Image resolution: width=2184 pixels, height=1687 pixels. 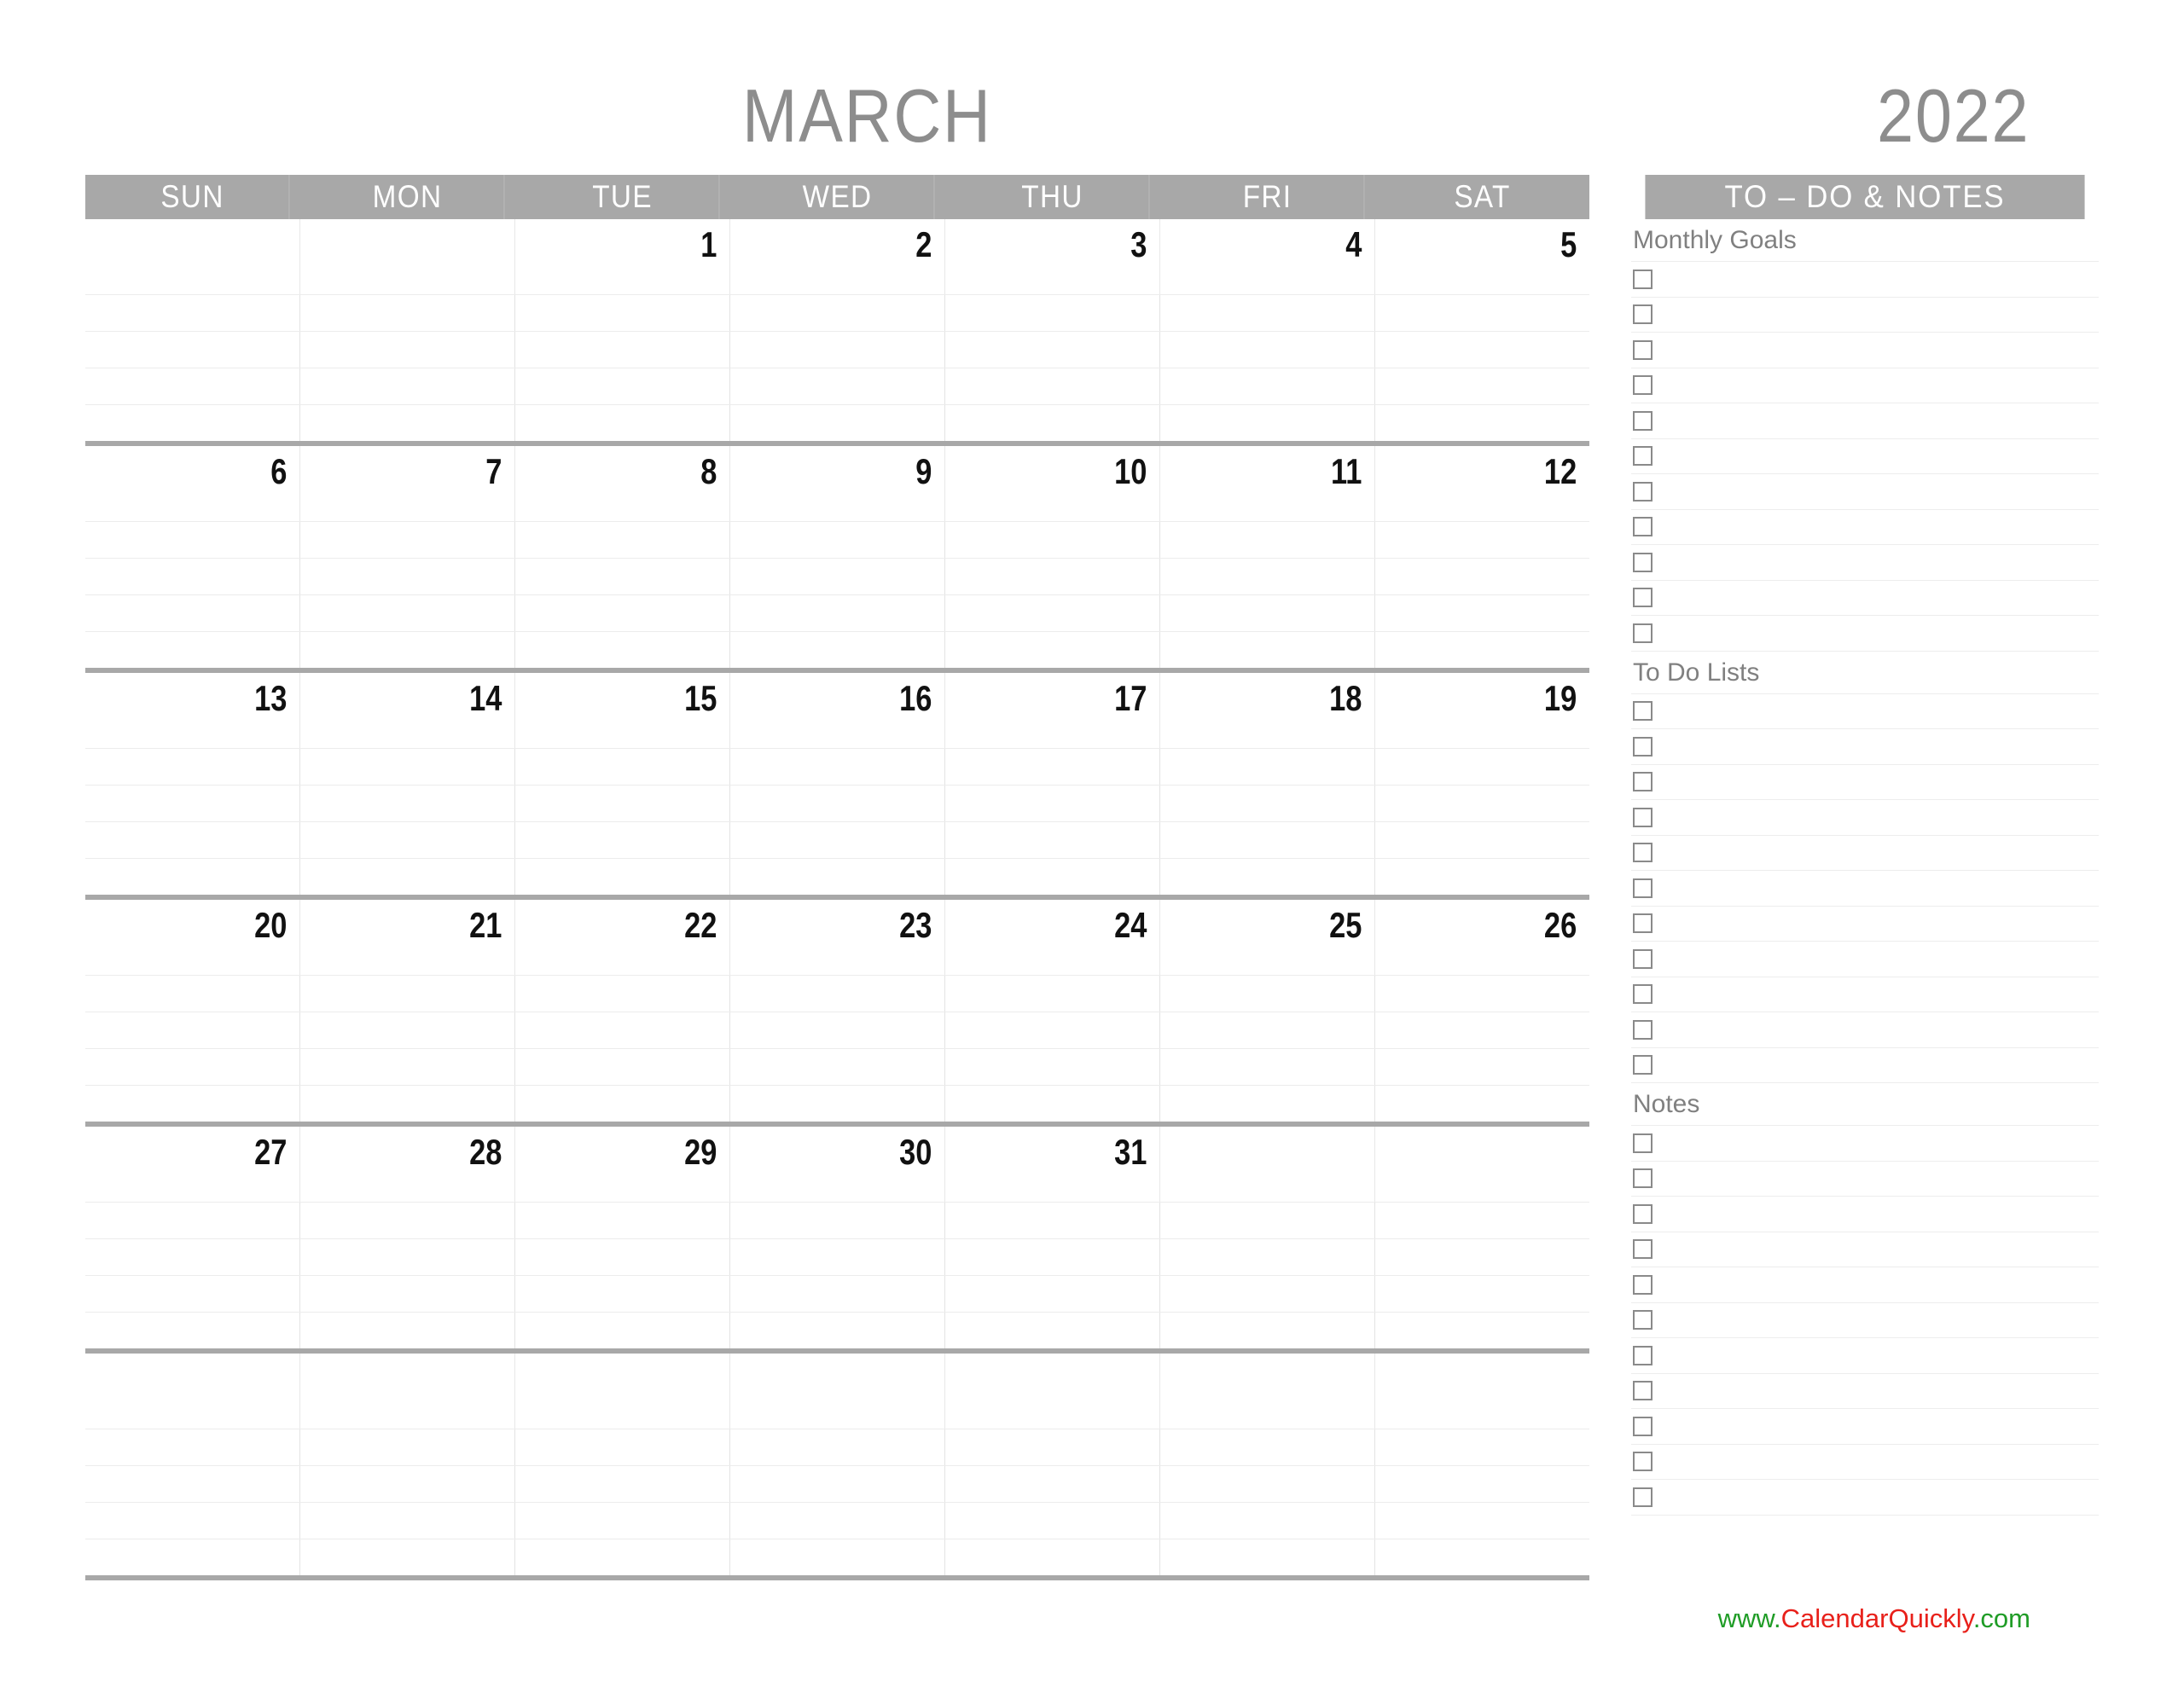 What do you see at coordinates (1072, 1165) in the screenshot?
I see `calendar-day-cell-31: 31` at bounding box center [1072, 1165].